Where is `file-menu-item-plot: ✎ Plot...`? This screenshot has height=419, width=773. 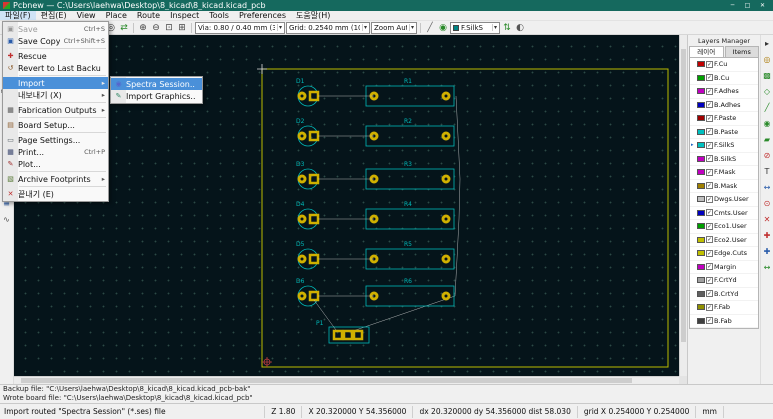 file-menu-item-plot: ✎ Plot... is located at coordinates (55, 164).